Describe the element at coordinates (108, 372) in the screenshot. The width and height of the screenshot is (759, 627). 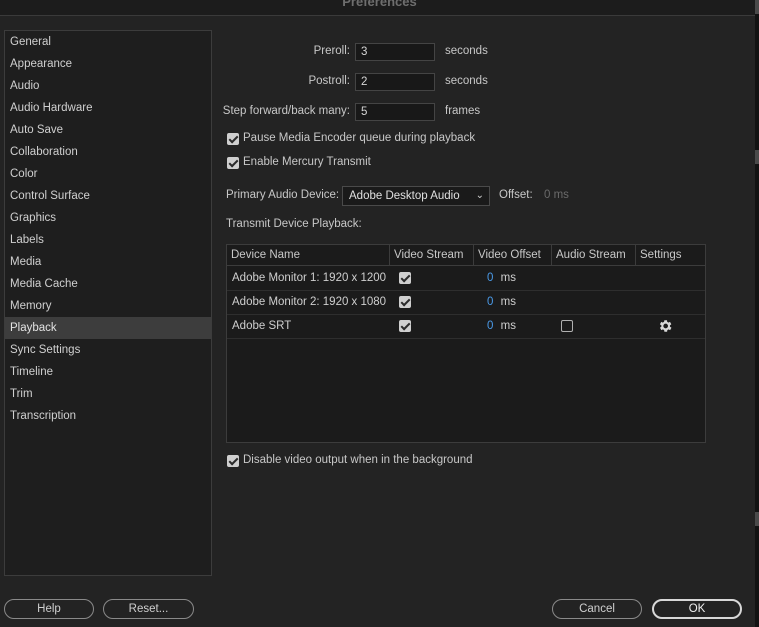
I see `sidebar-item-timeline: Timeline` at that location.